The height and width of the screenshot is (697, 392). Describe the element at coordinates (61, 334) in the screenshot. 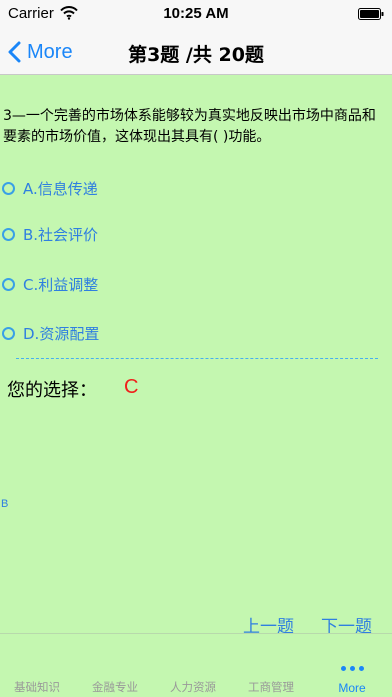

I see `option-label: D.资源配置` at that location.